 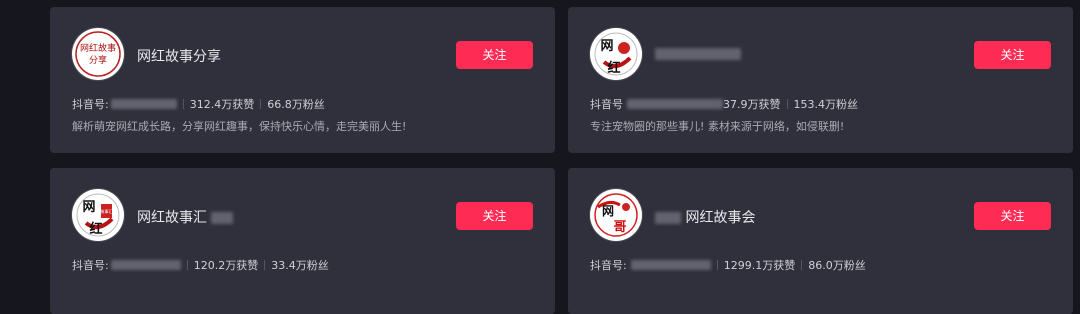 I want to click on account-name: 网红故事分享, so click(x=179, y=56).